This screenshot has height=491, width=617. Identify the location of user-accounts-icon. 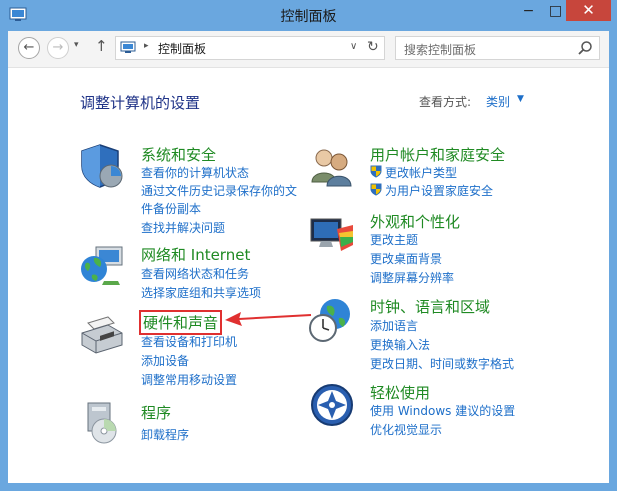
(331, 166).